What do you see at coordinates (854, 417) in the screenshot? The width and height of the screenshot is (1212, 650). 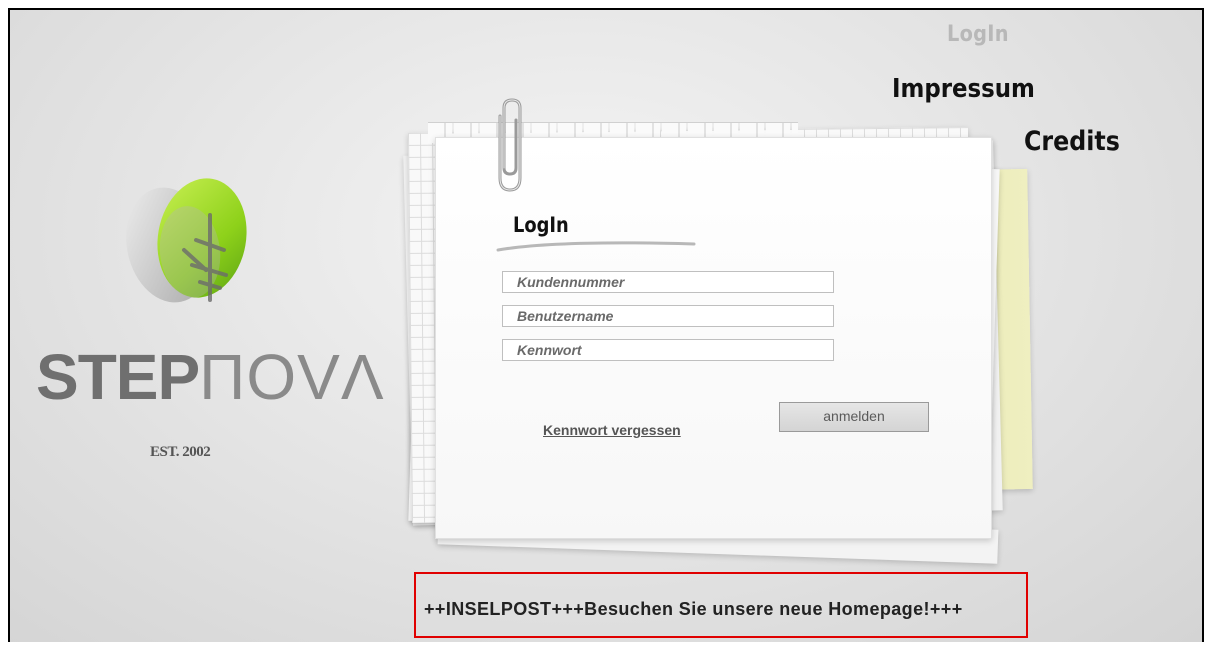 I see `login-submit-button: anmelden` at bounding box center [854, 417].